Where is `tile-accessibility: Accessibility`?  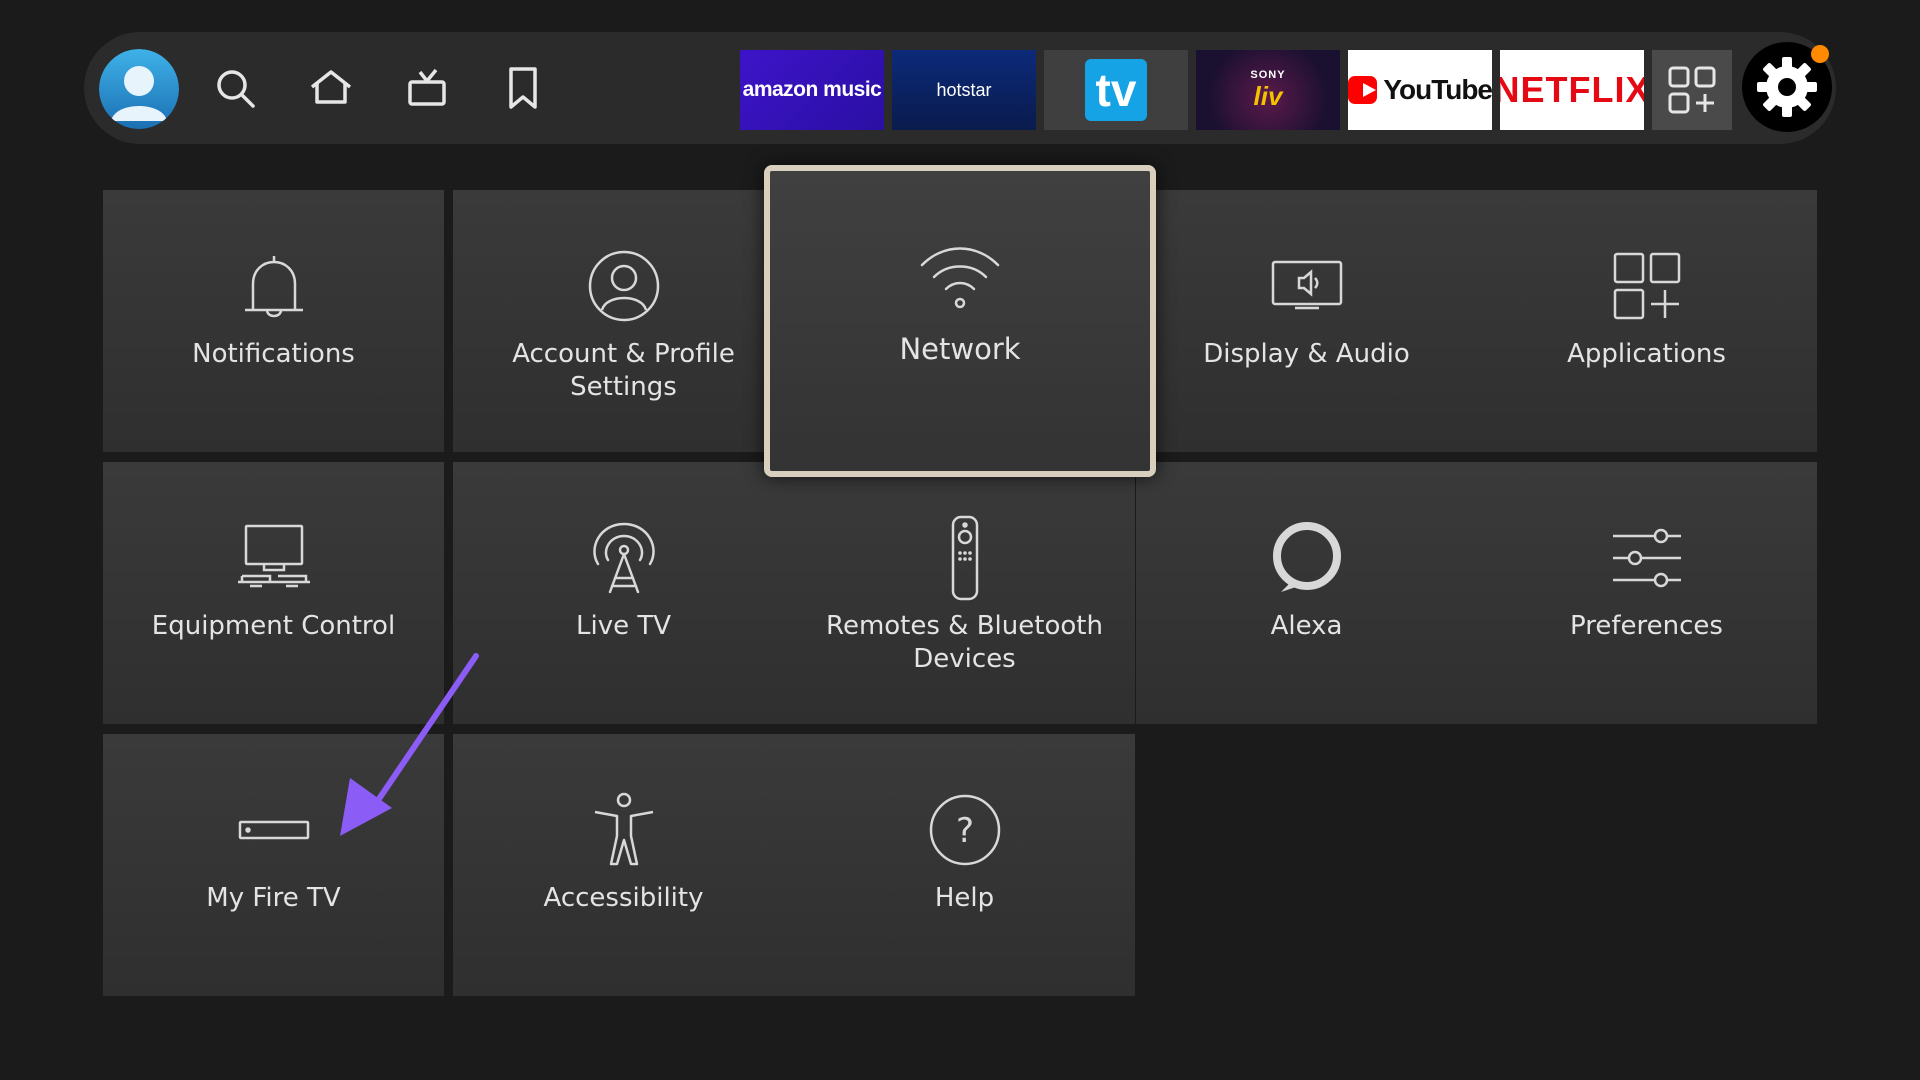
tile-accessibility: Accessibility is located at coordinates (623, 865).